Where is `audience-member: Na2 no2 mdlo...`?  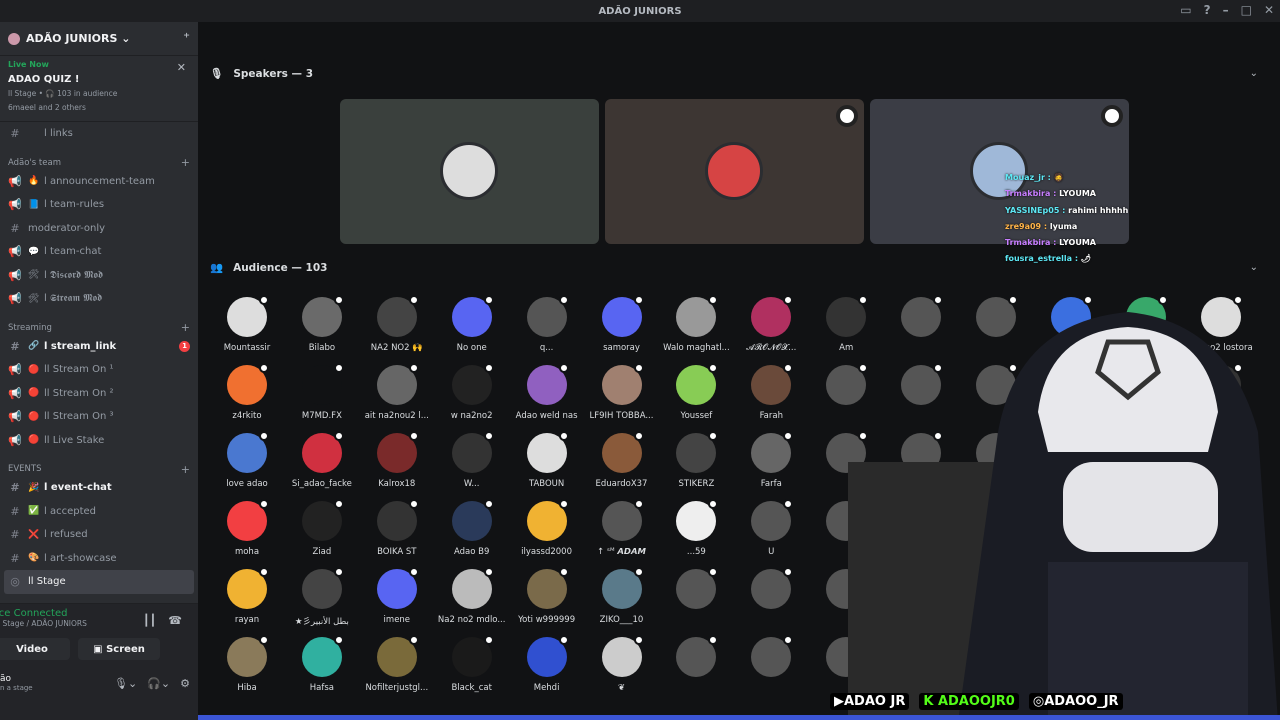
audience-member: Na2 no2 mdlo... is located at coordinates (472, 596).